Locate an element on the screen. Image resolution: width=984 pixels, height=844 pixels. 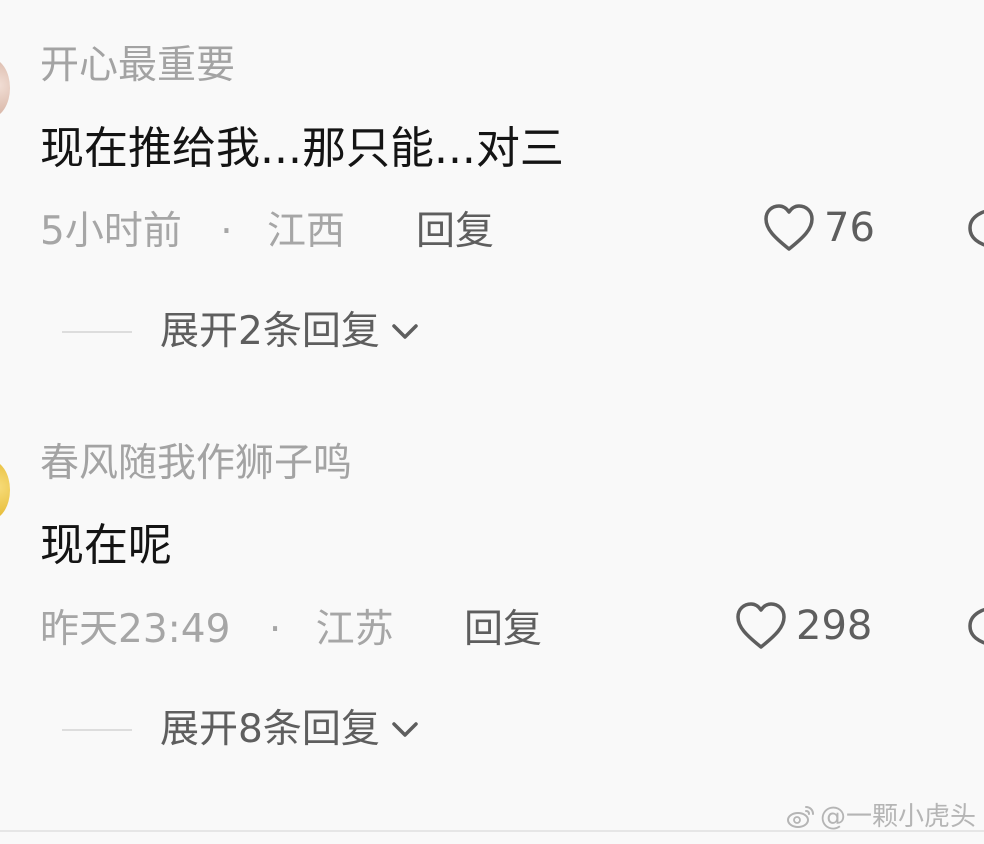
like-count: 76 is located at coordinates (849, 228).